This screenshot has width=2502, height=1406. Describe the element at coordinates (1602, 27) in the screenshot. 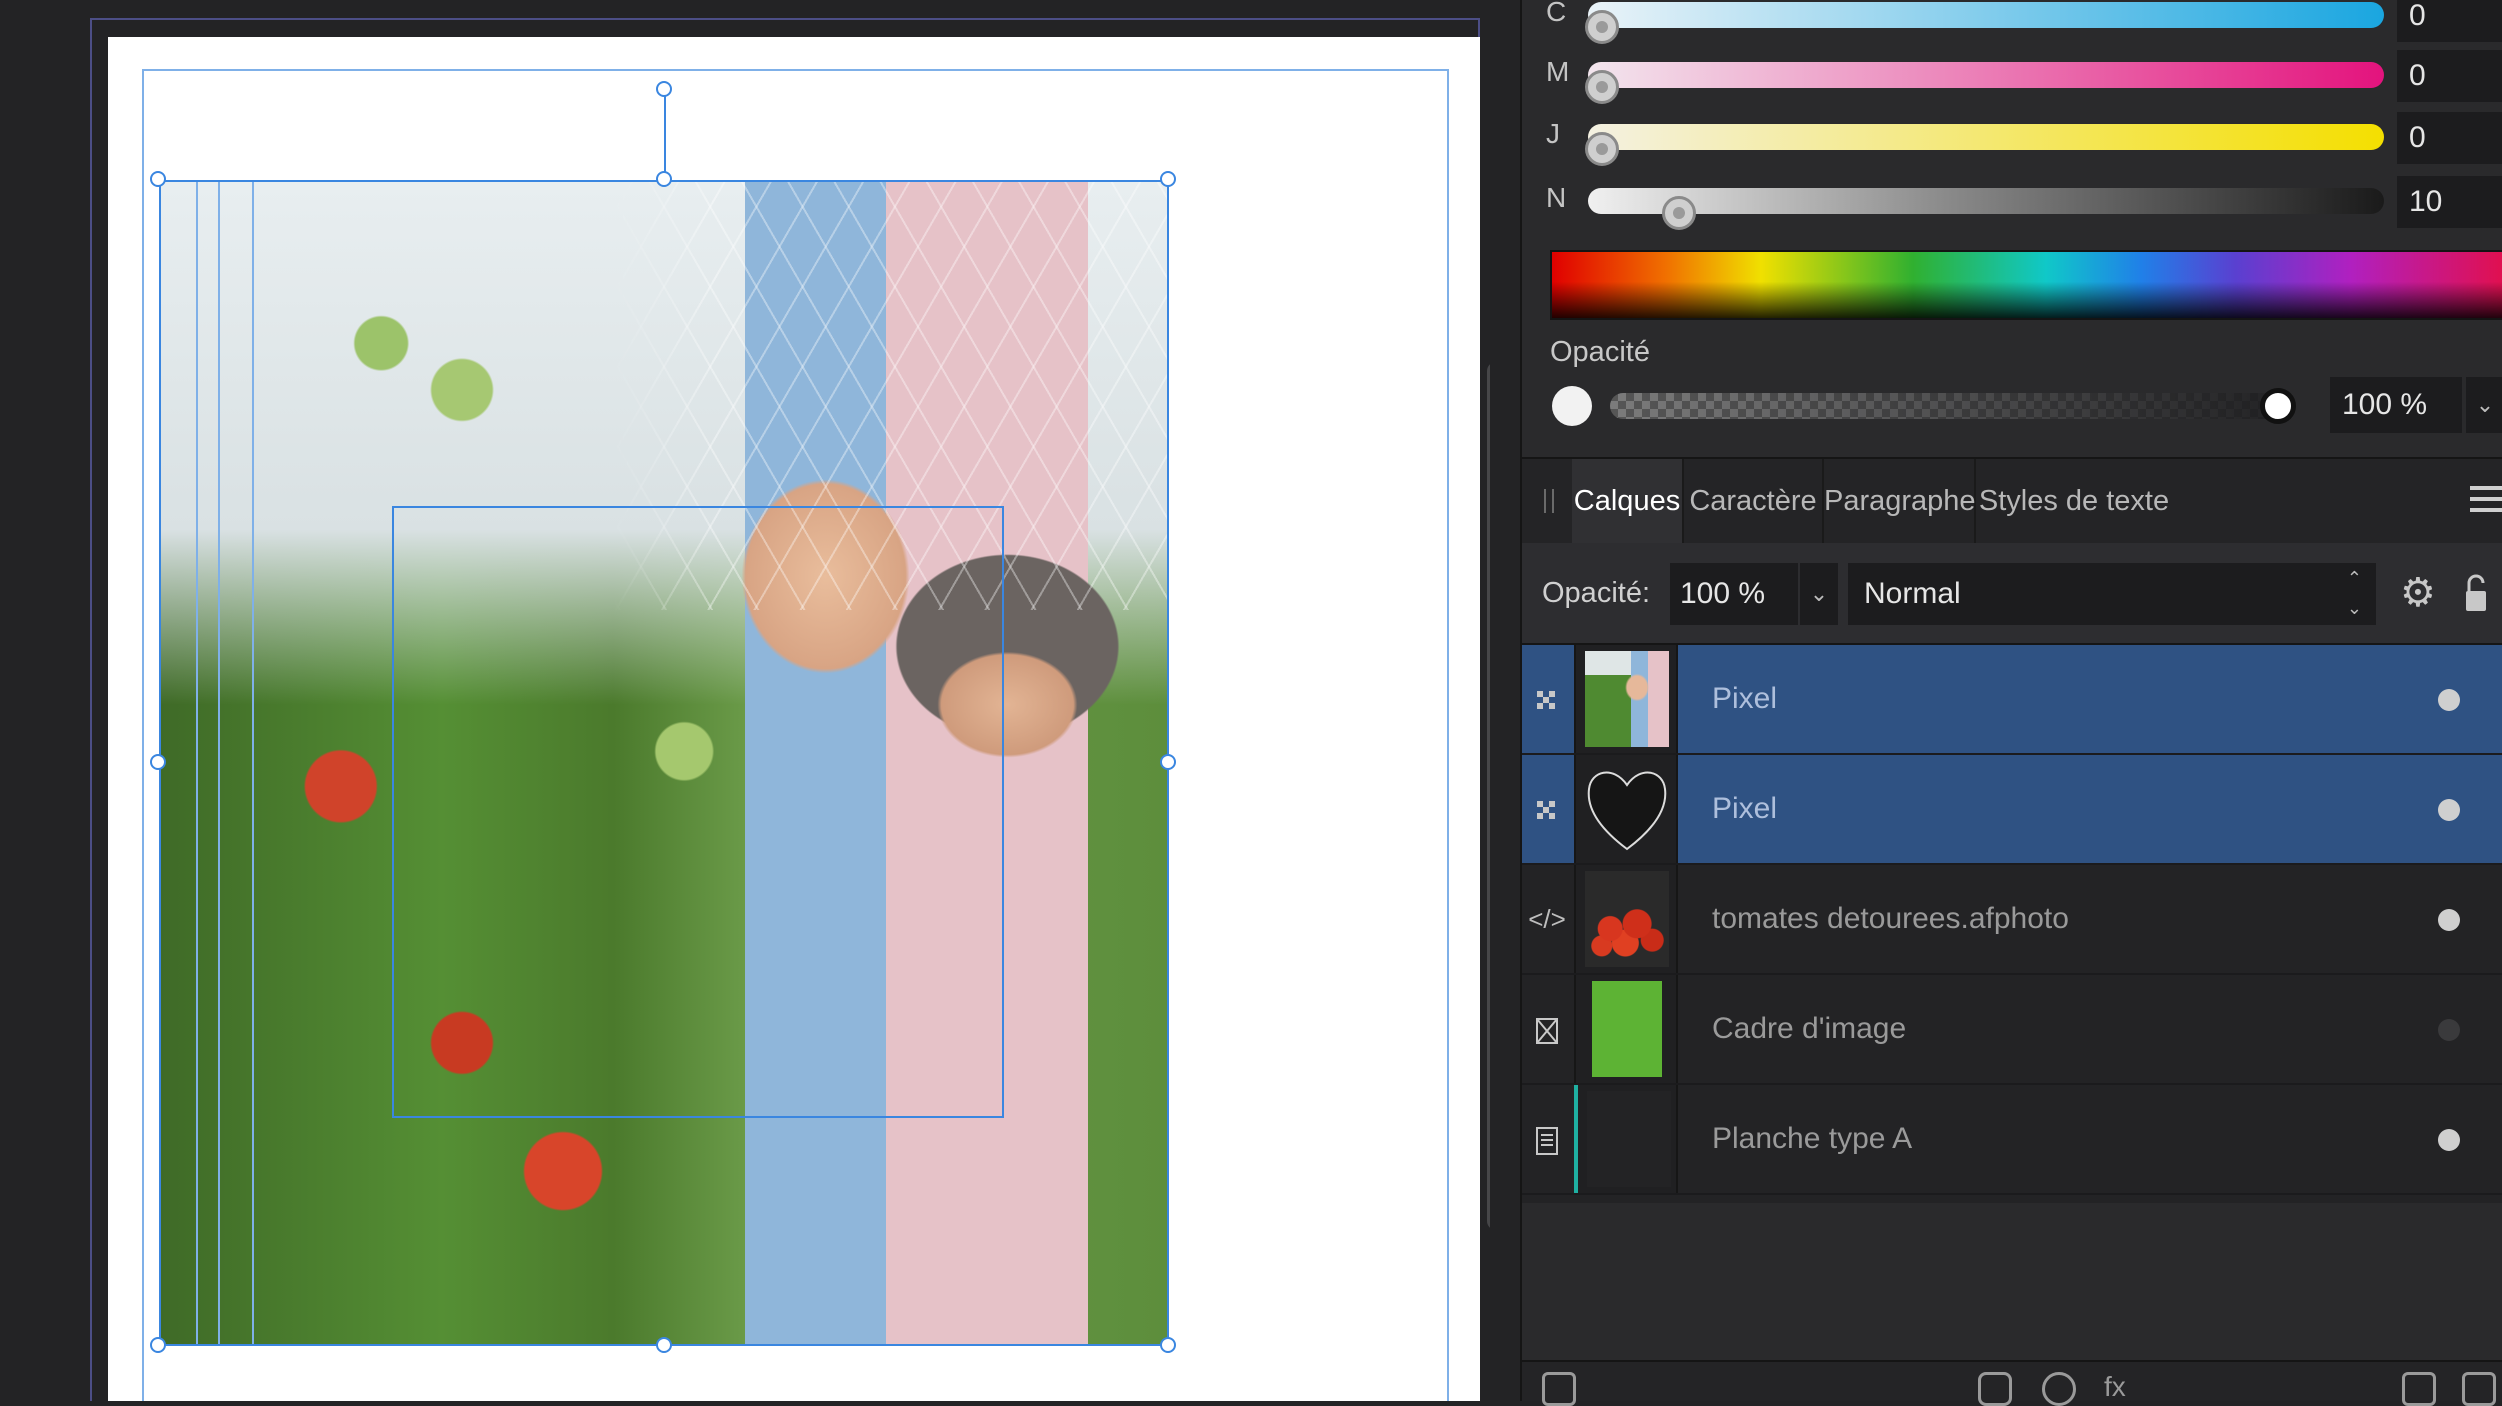

I see `cyan-slider-knob` at that location.